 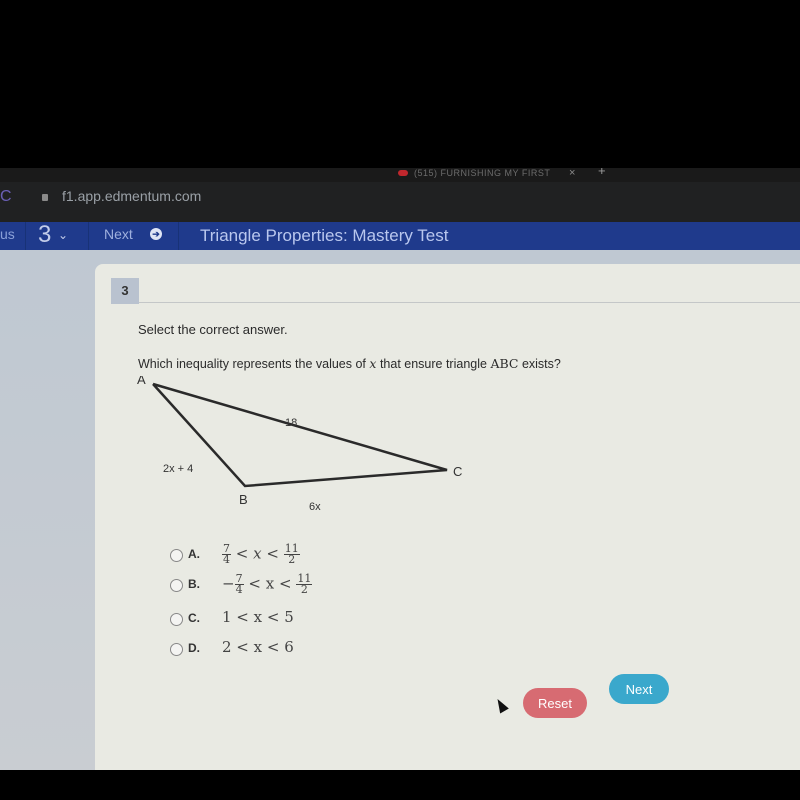 I want to click on url-field: f1.app.edmentum.com, so click(x=131, y=196).